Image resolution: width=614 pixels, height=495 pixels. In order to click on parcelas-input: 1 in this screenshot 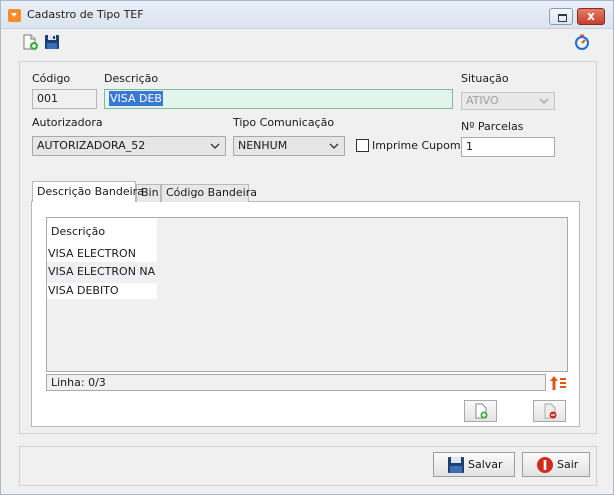, I will do `click(508, 147)`.